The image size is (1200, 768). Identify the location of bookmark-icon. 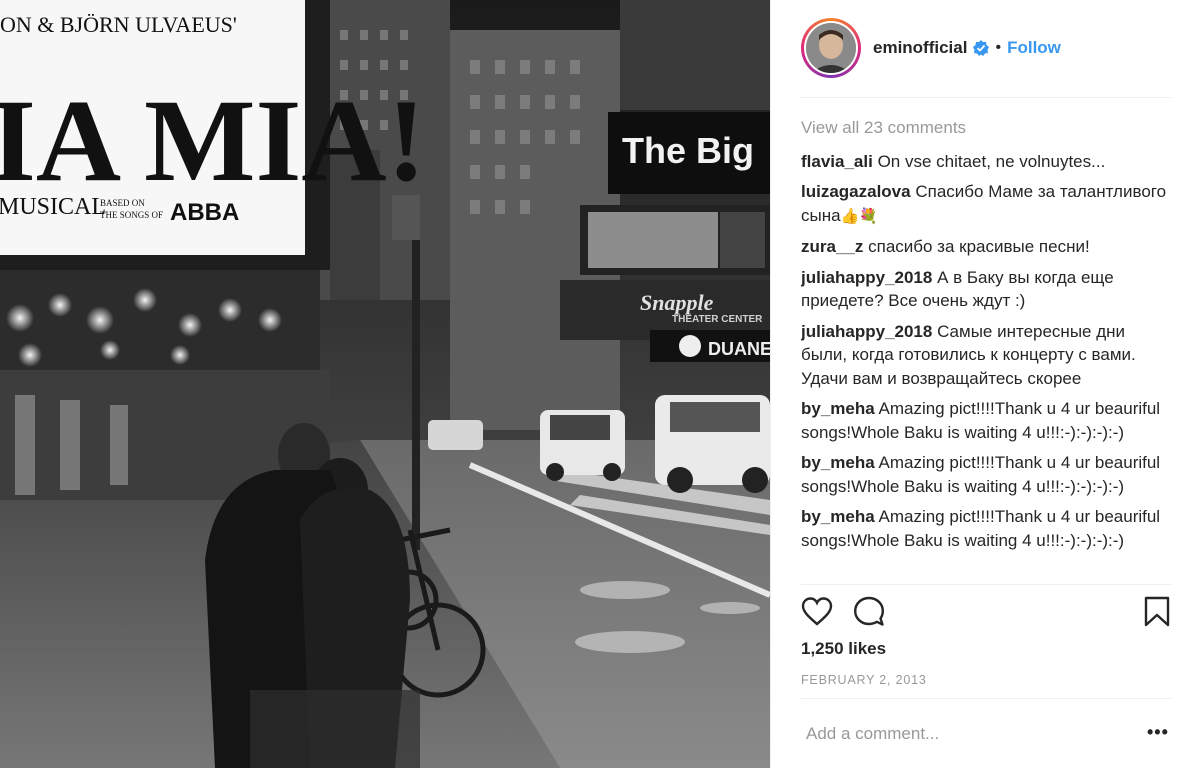
(1157, 612).